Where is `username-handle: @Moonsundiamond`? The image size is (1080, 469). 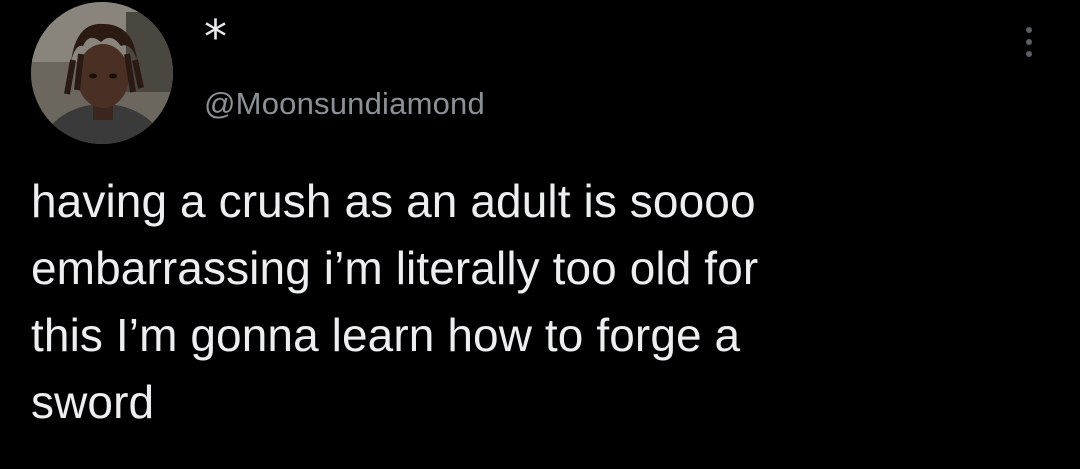 username-handle: @Moonsundiamond is located at coordinates (344, 104).